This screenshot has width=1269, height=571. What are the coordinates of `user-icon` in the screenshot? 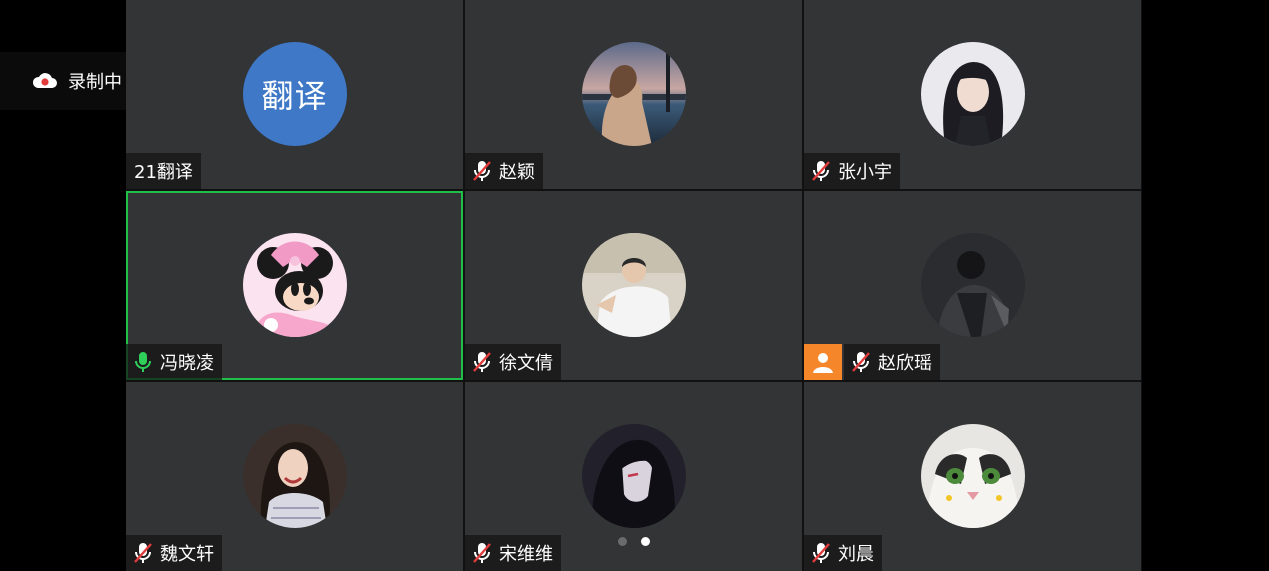 It's located at (823, 362).